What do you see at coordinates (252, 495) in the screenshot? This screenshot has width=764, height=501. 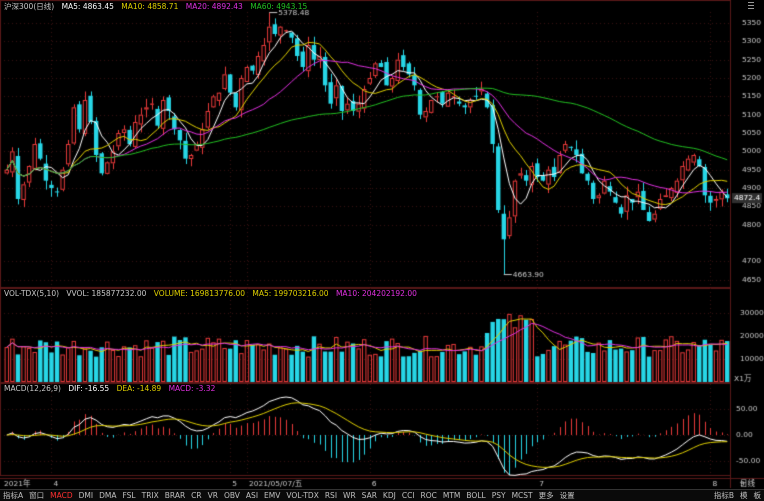 I see `toolbar-item-11: ASI` at bounding box center [252, 495].